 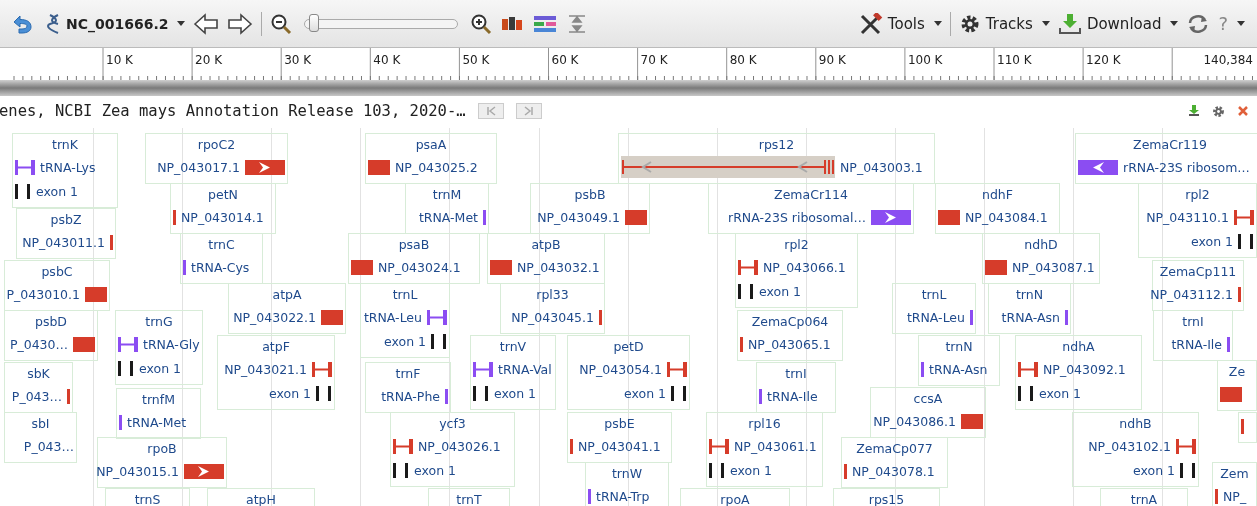 What do you see at coordinates (997, 195) in the screenshot?
I see `gene-name: ndhF` at bounding box center [997, 195].